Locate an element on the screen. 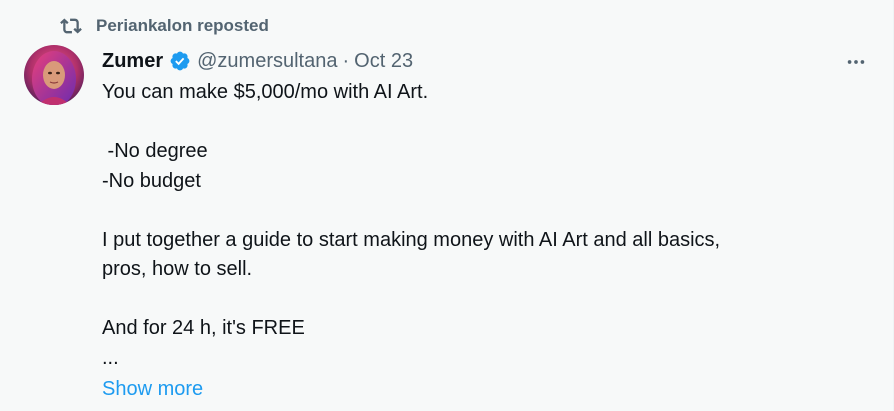 This screenshot has width=894, height=411. repost-icon is located at coordinates (71, 26).